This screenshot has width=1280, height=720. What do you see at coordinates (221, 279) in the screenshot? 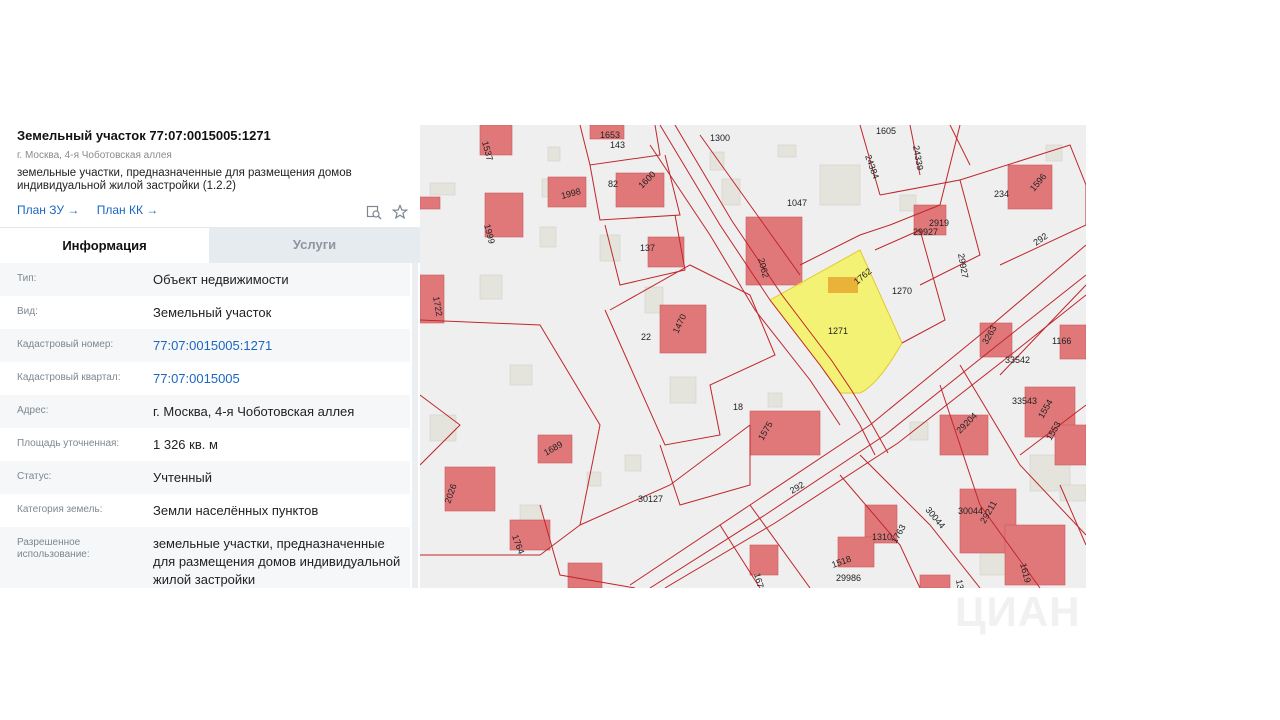
I see `row-value: Объект недвижимости` at bounding box center [221, 279].